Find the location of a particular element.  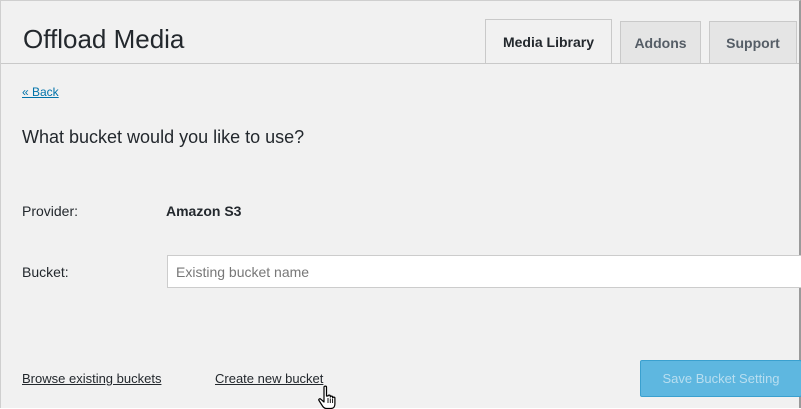

provider-label: Provider: is located at coordinates (50, 211).